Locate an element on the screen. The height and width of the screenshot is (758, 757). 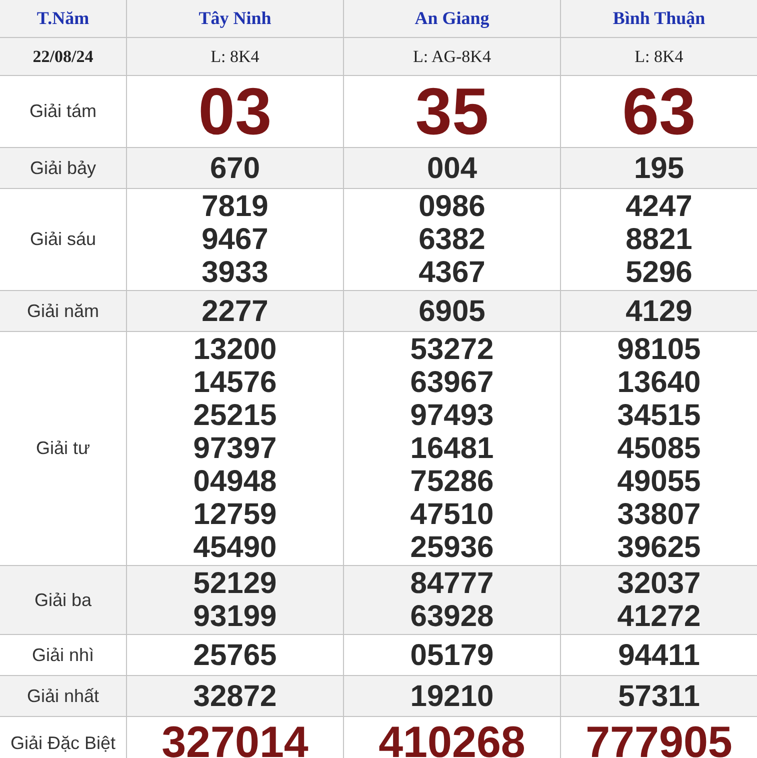
prize-label: Giải ba is located at coordinates (63, 600).